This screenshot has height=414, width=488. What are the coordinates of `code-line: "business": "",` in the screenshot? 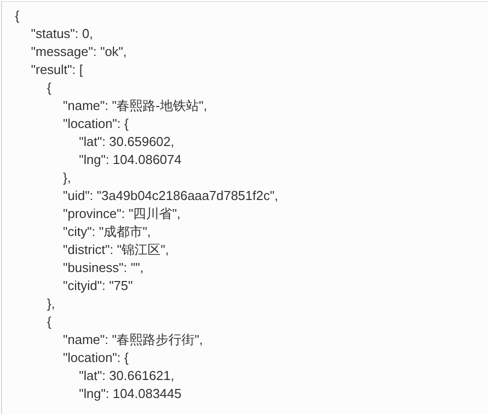 It's located at (103, 268).